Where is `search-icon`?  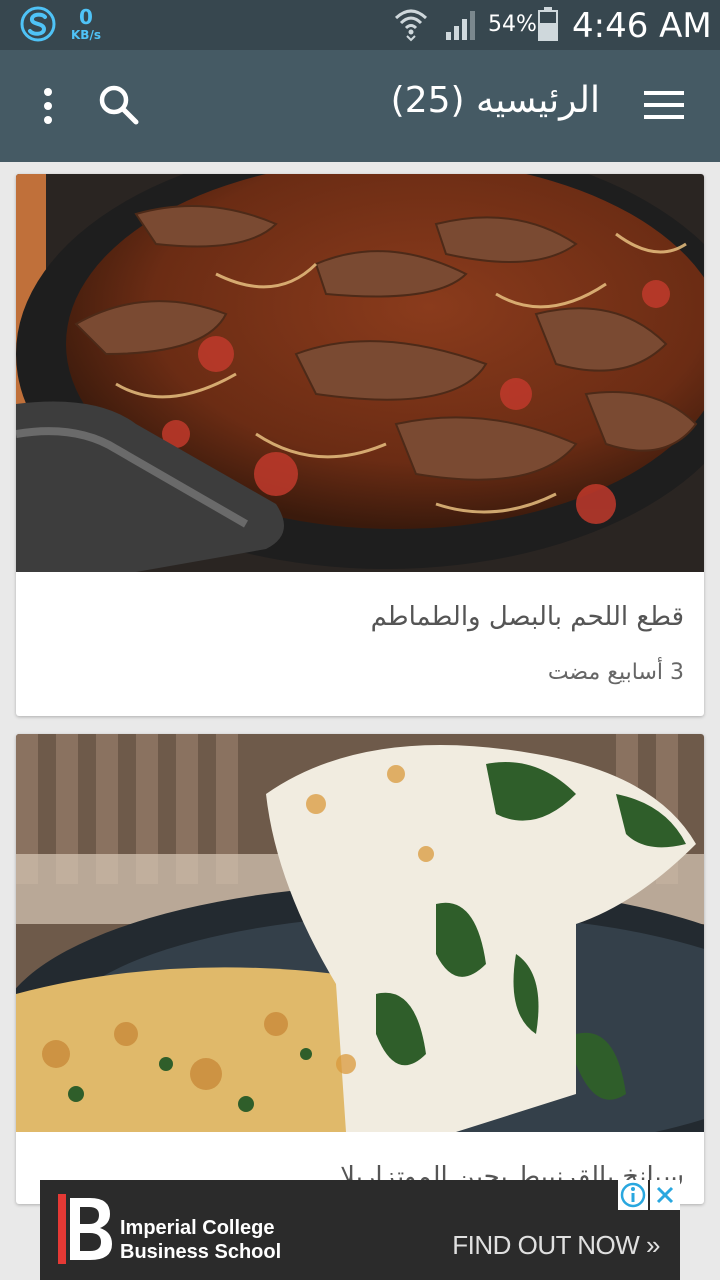
search-icon is located at coordinates (119, 105).